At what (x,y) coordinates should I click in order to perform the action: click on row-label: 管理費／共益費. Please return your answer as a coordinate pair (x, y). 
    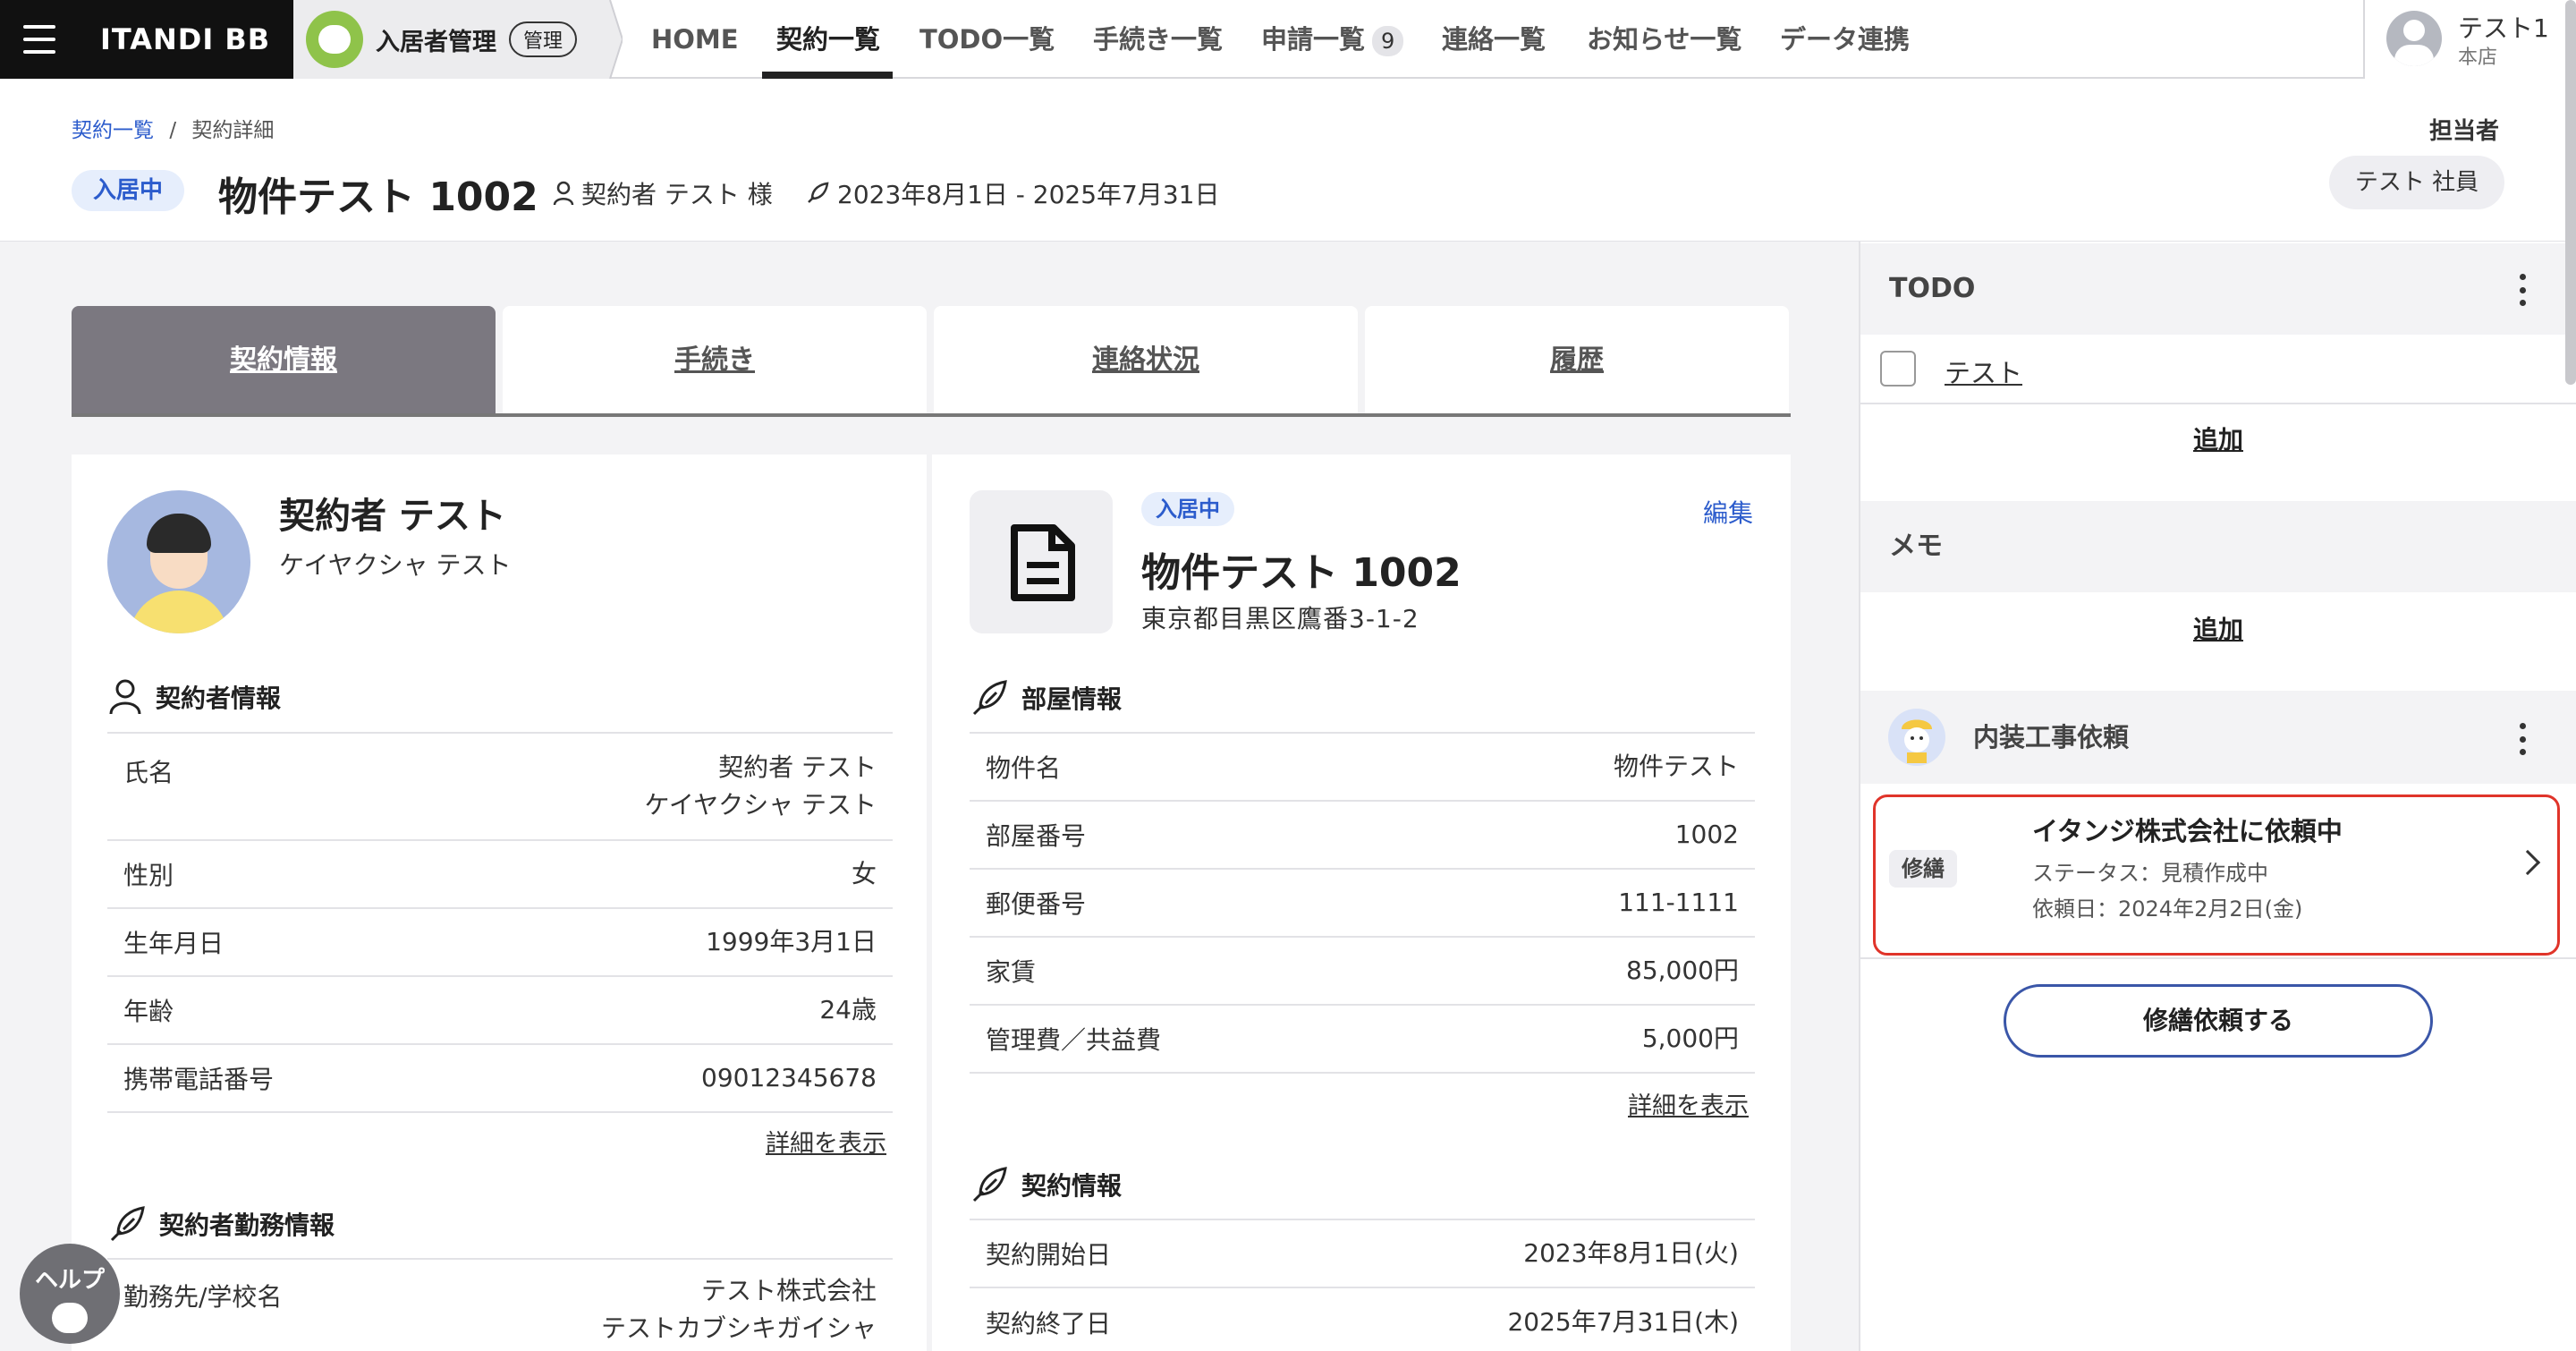
    Looking at the image, I should click on (1074, 1040).